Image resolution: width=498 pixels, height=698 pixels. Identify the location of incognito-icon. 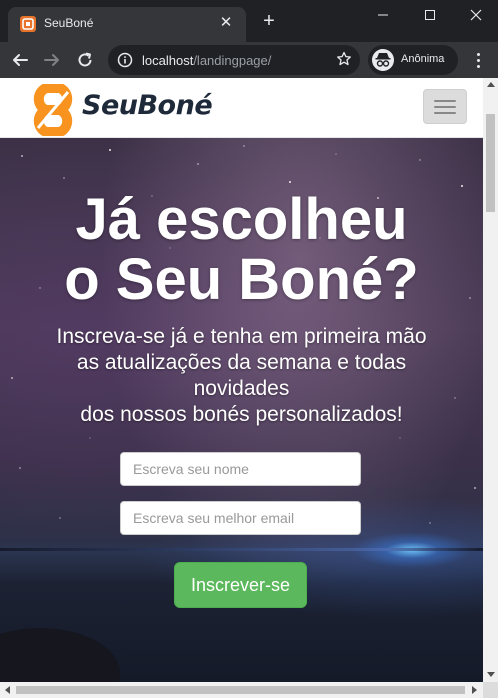
(383, 60).